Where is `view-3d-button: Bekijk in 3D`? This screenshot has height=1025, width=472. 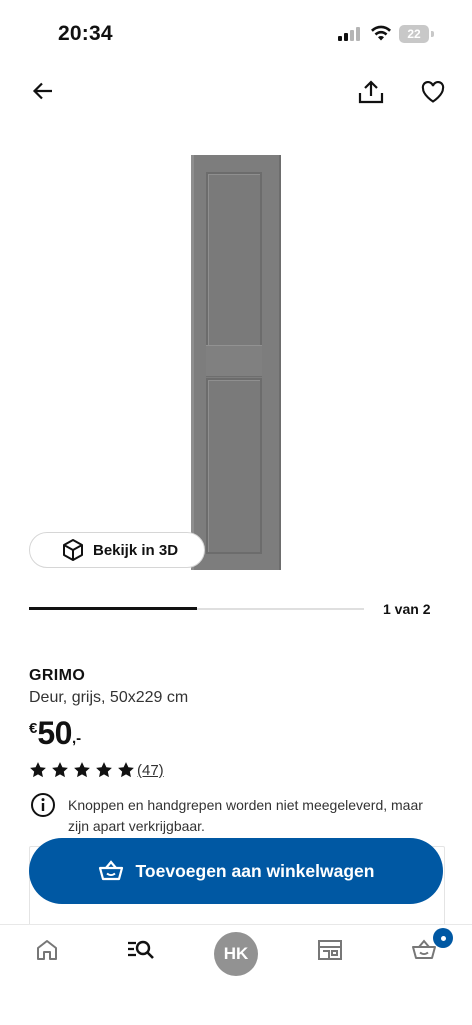
view-3d-button: Bekijk in 3D is located at coordinates (117, 550).